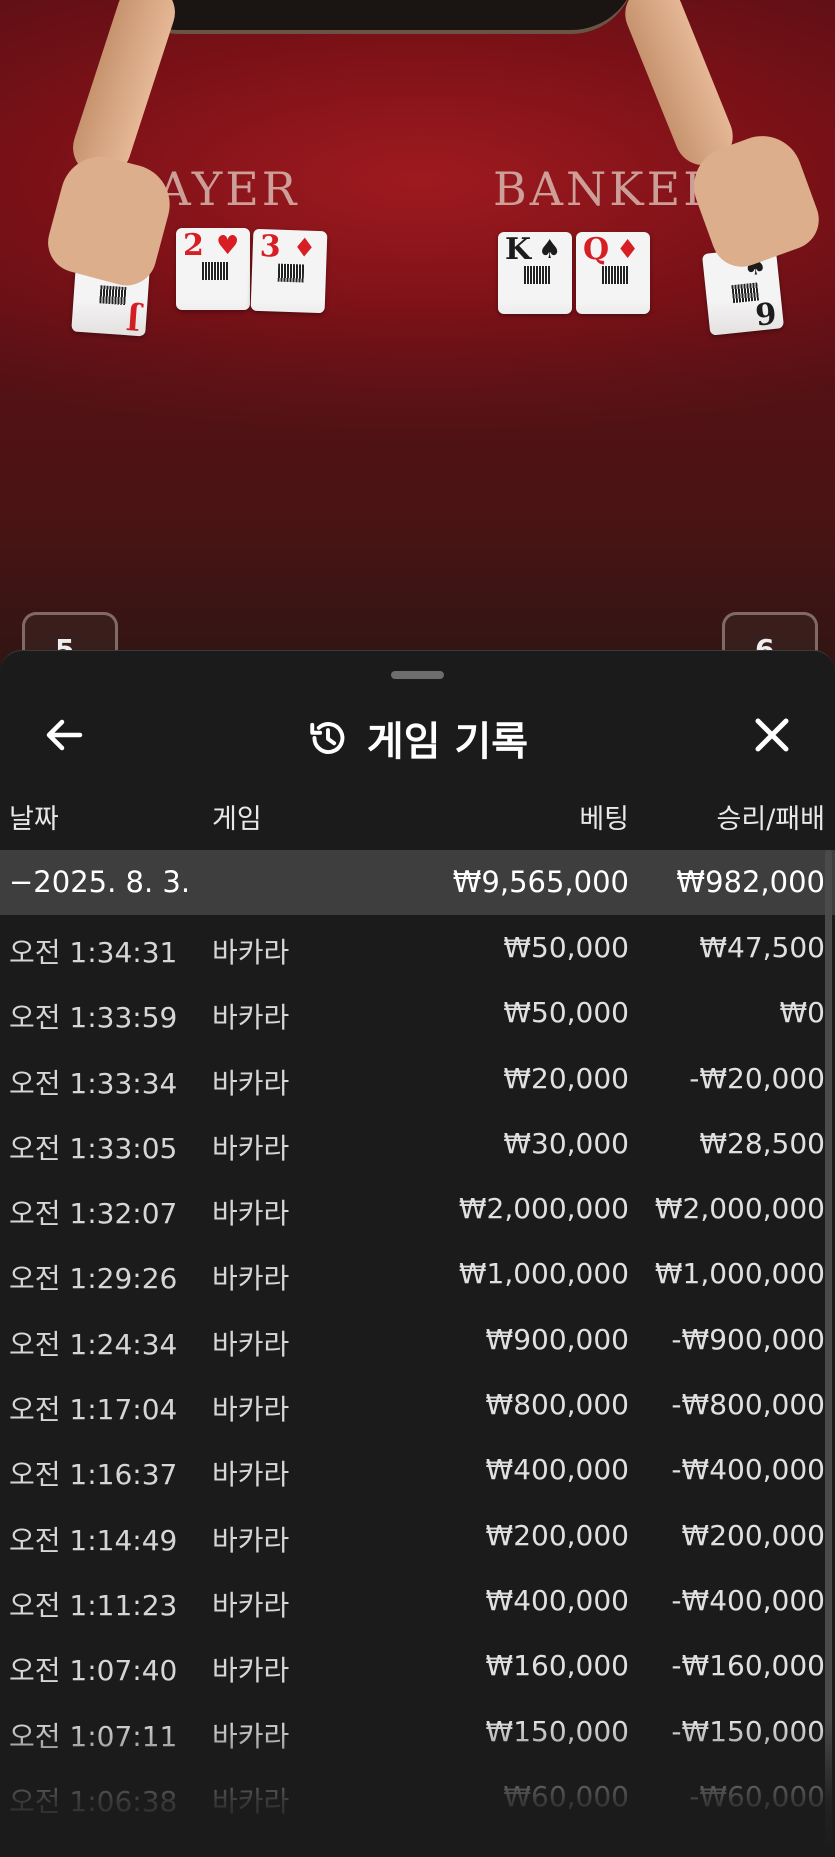 Image resolution: width=835 pixels, height=1857 pixels. I want to click on col-result-header: 승리/패배, so click(770, 819).